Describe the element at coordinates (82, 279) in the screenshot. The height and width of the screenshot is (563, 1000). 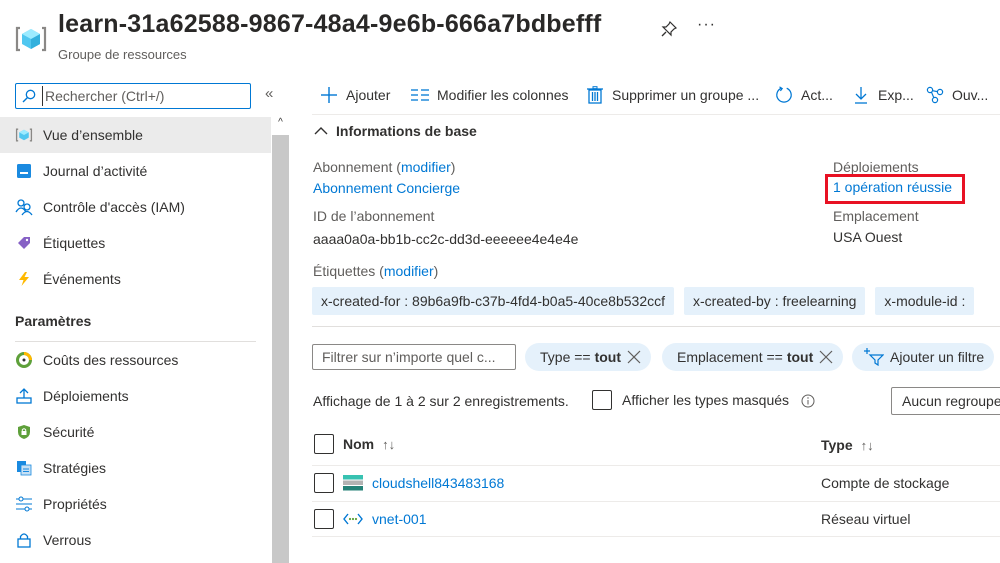
I see `sidebar-item-label: Événements` at that location.